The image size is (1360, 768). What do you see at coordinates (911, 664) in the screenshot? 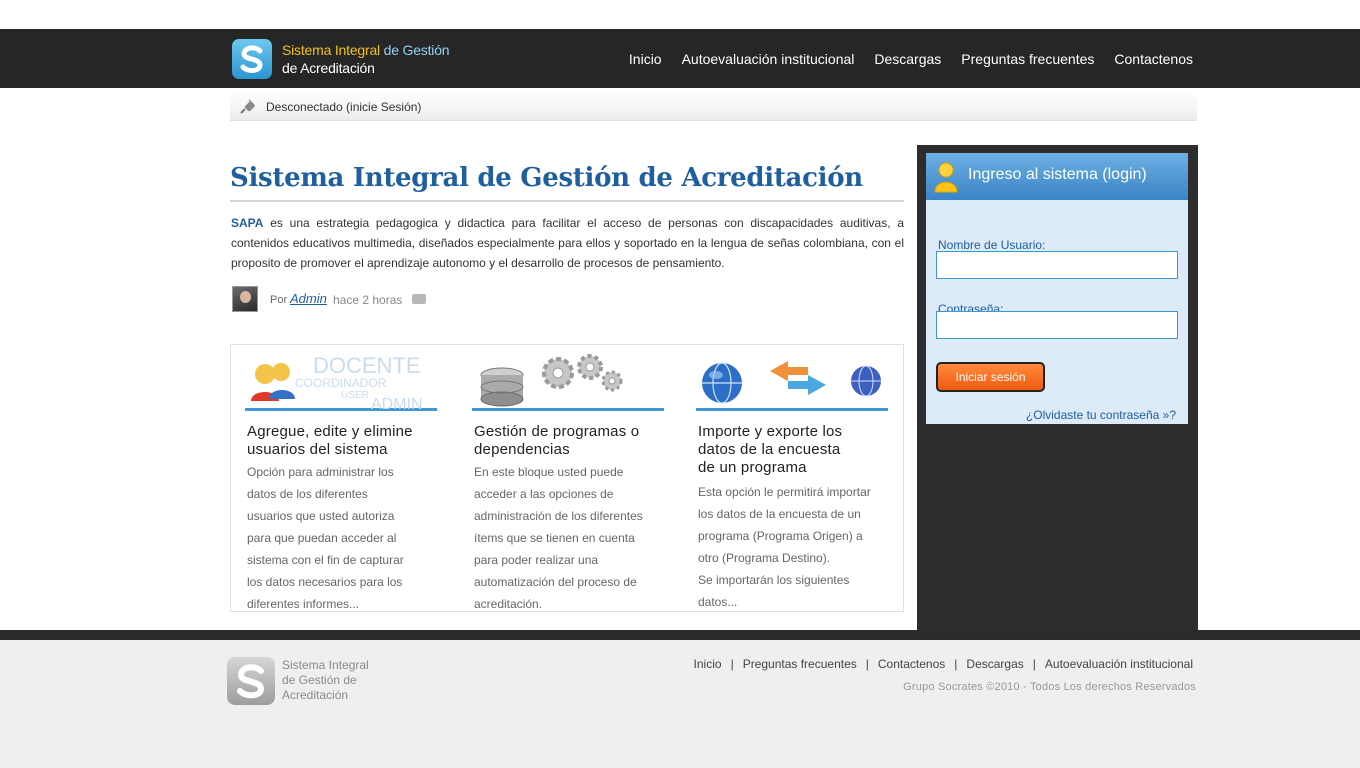
I see `footer-nav-contactenos: Contactenos` at bounding box center [911, 664].